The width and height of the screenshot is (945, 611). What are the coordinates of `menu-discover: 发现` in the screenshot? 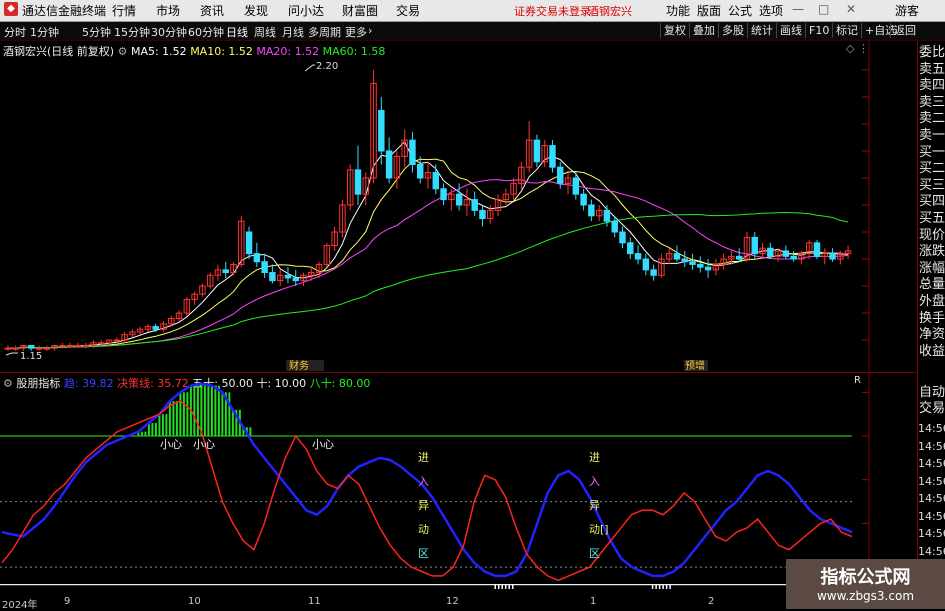 It's located at (256, 10).